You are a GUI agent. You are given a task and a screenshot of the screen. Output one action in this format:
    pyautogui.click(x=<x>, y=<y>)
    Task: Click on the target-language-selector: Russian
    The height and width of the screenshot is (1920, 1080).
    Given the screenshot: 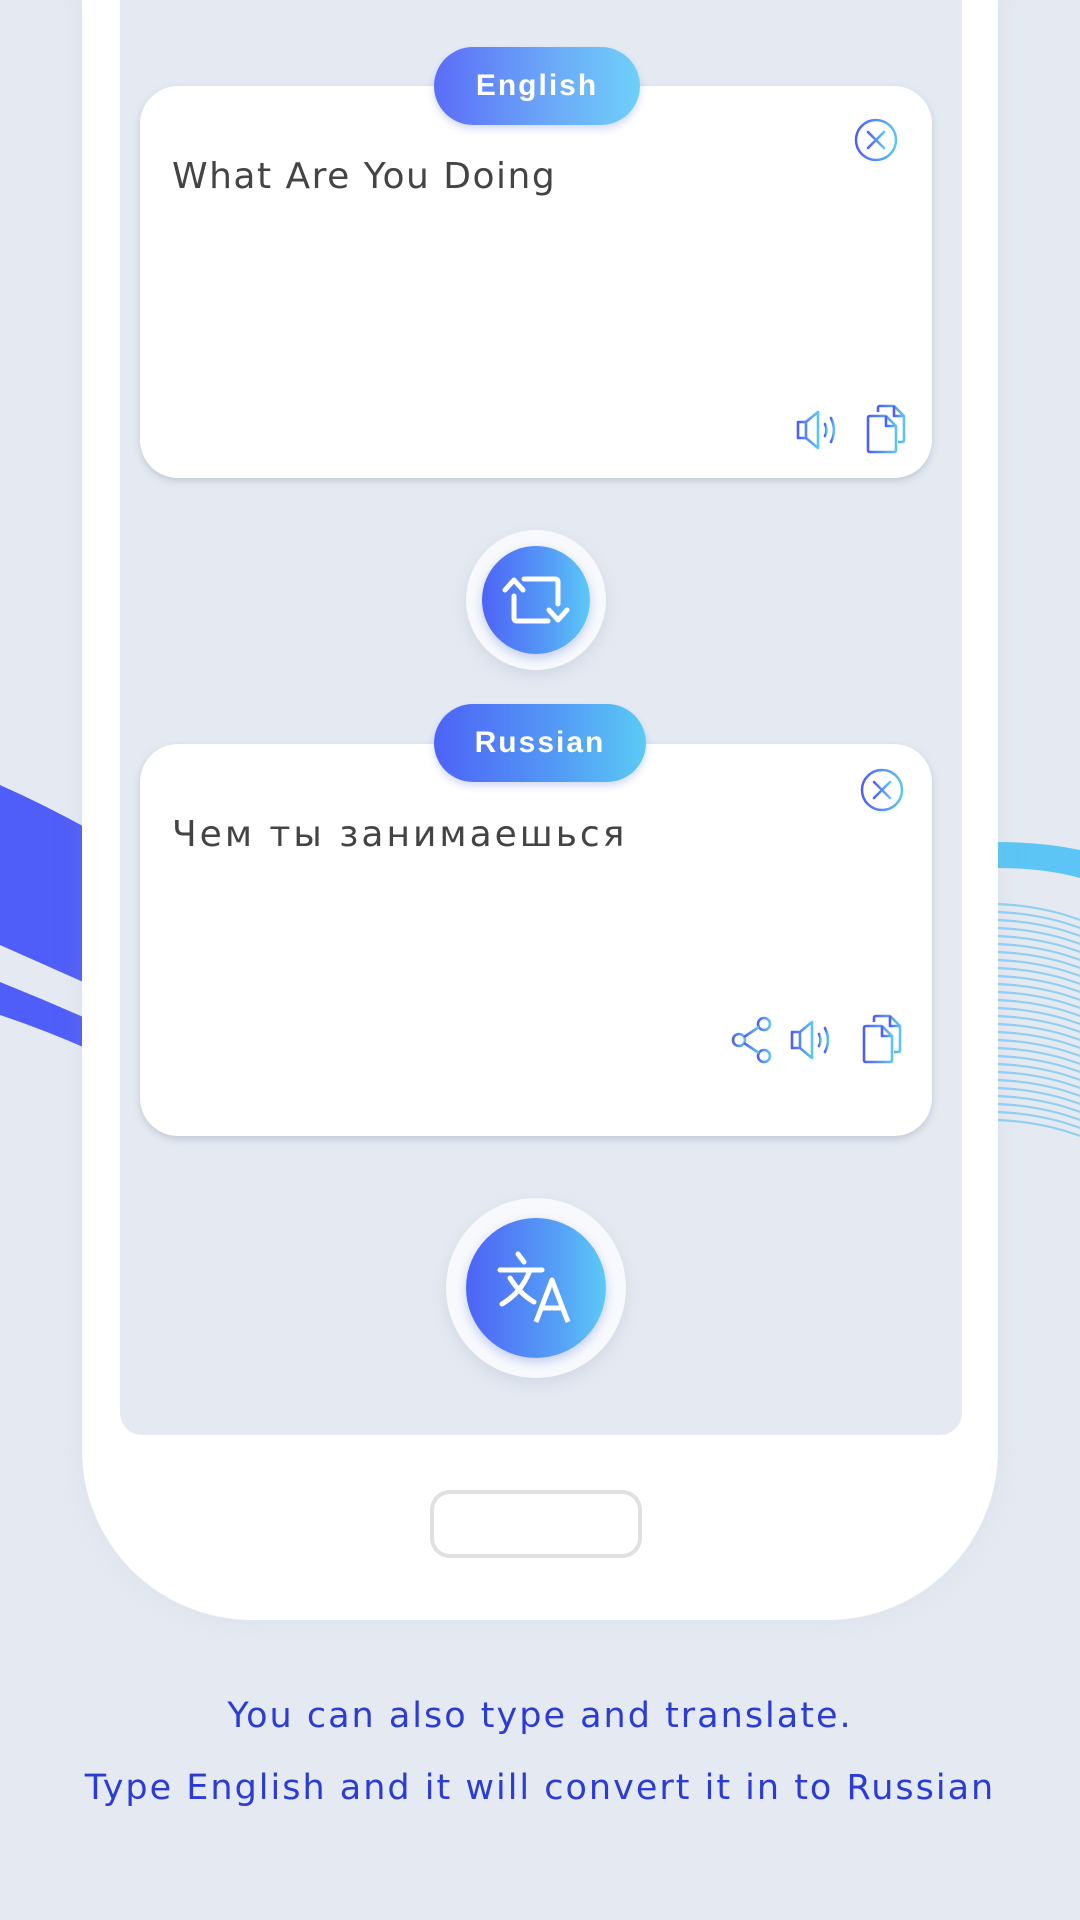 What is the action you would take?
    pyautogui.click(x=540, y=743)
    